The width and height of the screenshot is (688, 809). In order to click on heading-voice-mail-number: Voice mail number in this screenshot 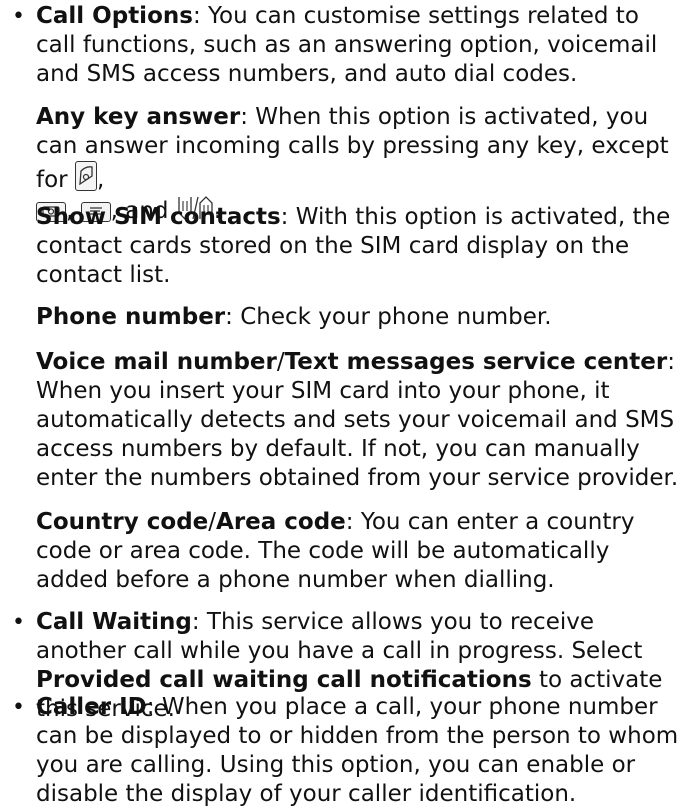, I will do `click(156, 362)`.